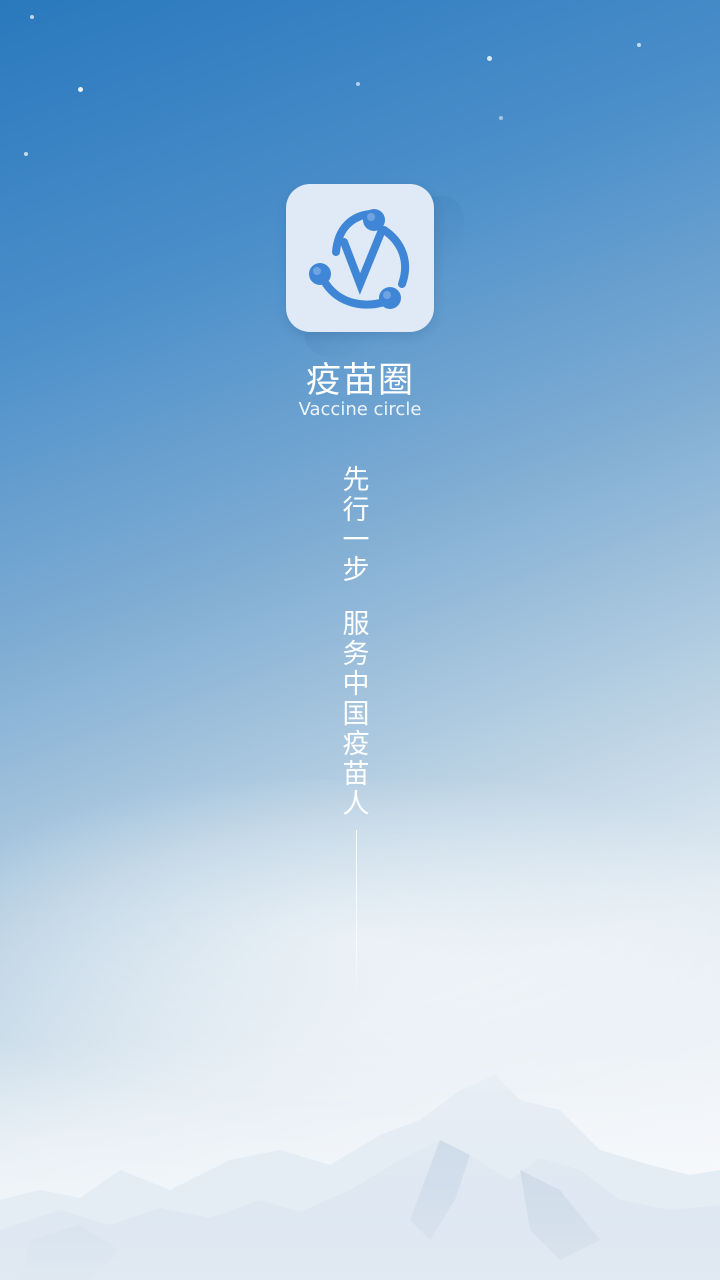 This screenshot has width=720, height=1280. I want to click on slogan: 先 行 一 步 服 务 中 国 疫 苗 人, so click(356, 643).